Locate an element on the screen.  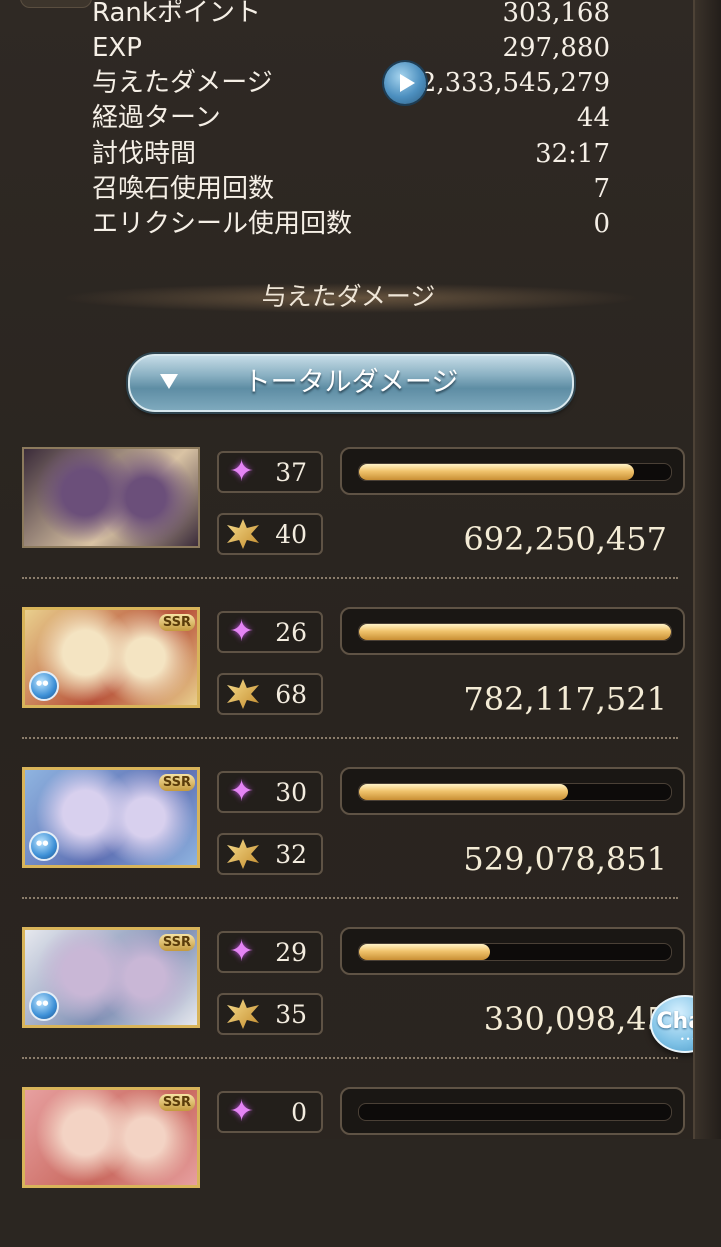
character-row: SSR ✦ 30 32 529,078,851 is located at coordinates (348, 847).